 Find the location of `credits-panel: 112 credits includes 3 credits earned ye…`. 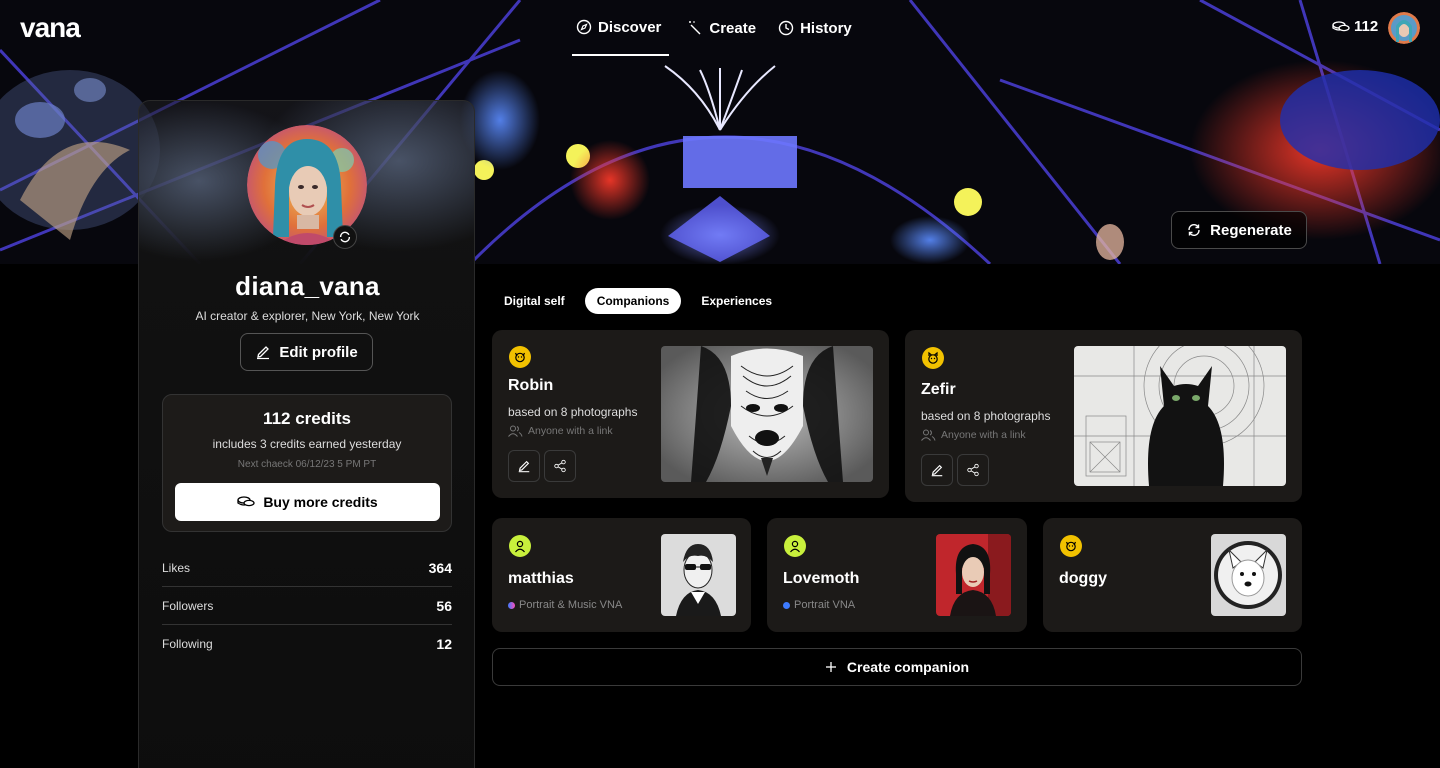

credits-panel: 112 credits includes 3 credits earned ye… is located at coordinates (307, 463).